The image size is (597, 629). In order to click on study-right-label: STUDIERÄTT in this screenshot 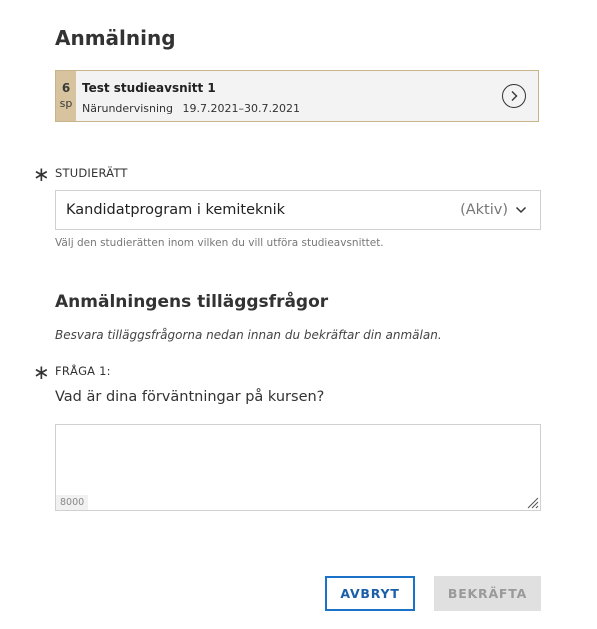, I will do `click(91, 173)`.